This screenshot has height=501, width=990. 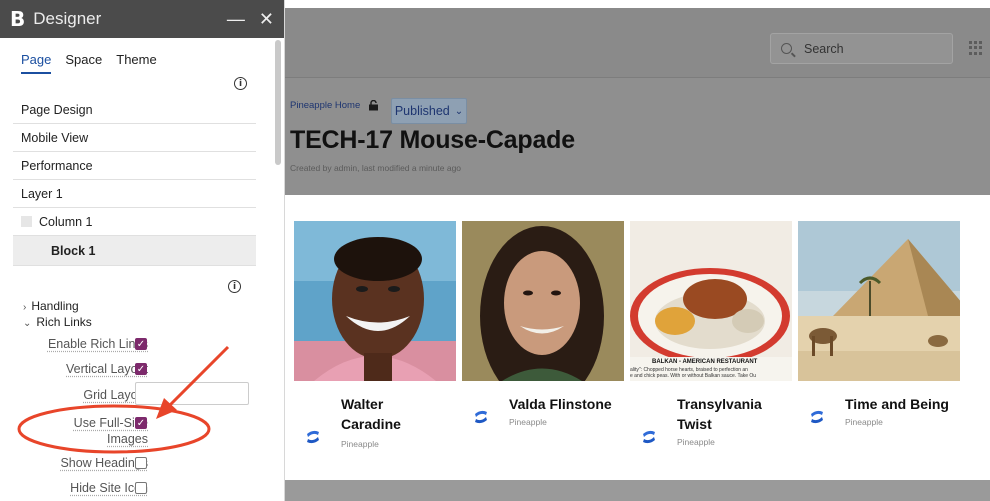 What do you see at coordinates (236, 19) in the screenshot?
I see `minimize-icon: —` at bounding box center [236, 19].